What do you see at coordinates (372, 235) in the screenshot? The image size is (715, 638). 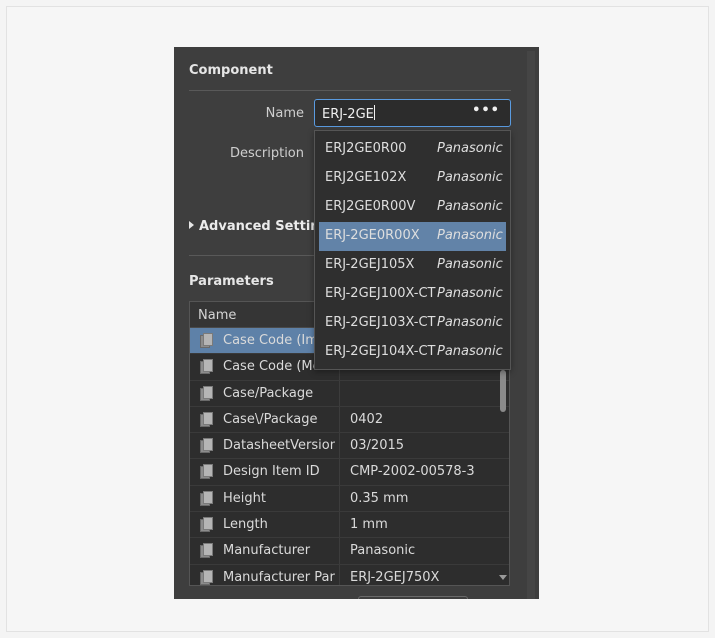 I see `suggestion-part-number: ERJ-2GE0R00X` at bounding box center [372, 235].